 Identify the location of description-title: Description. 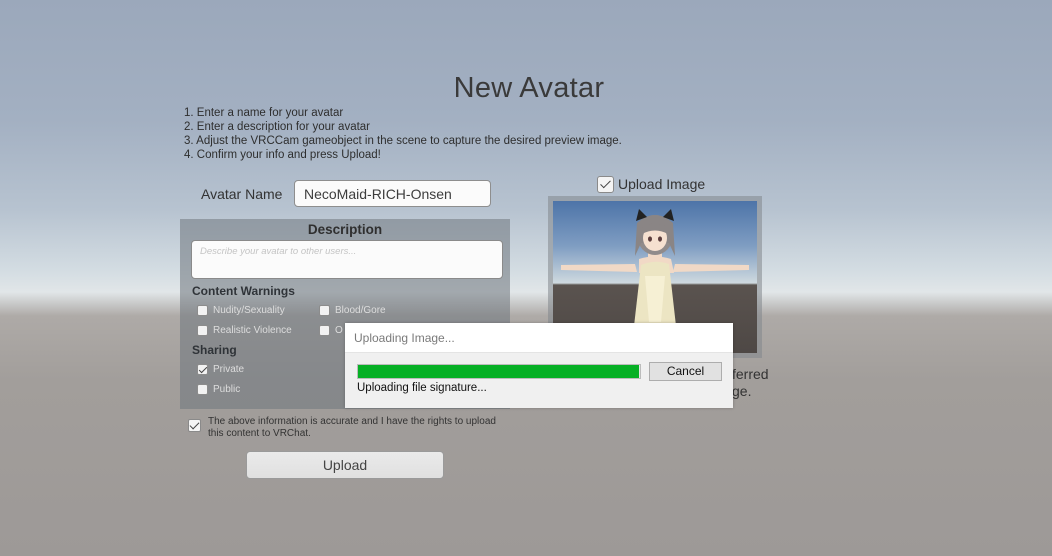
(345, 229).